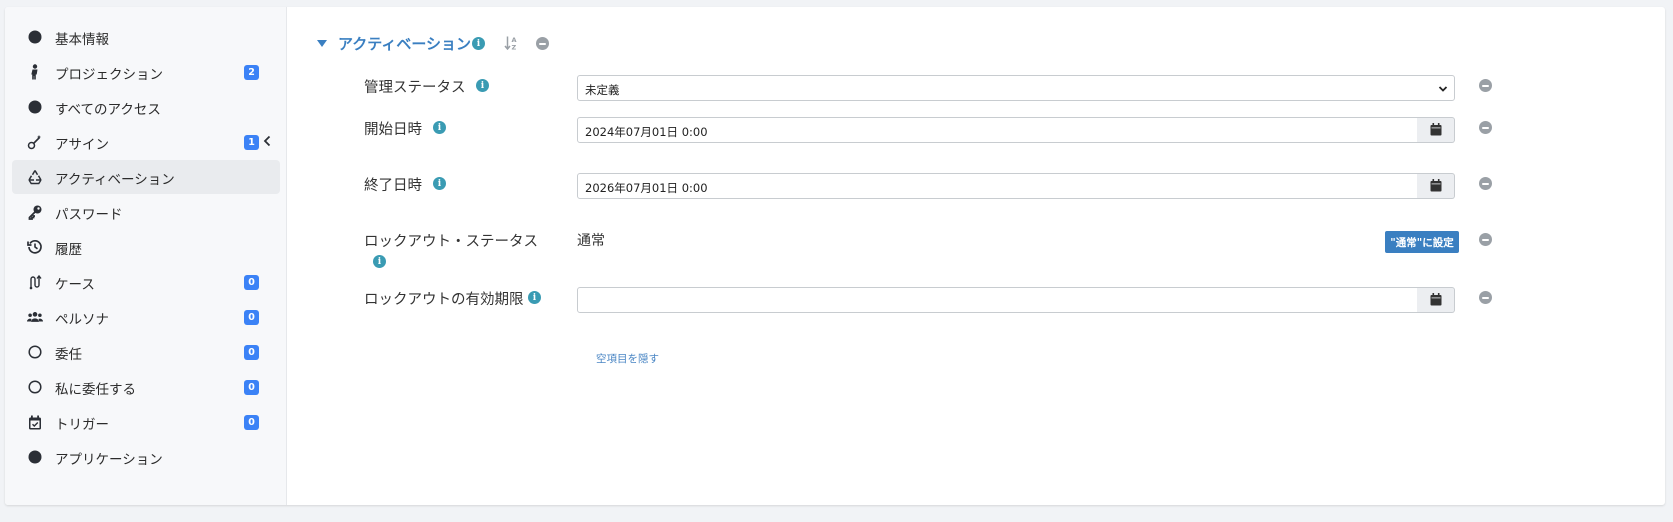 The image size is (1673, 522). Describe the element at coordinates (35, 142) in the screenshot. I see `wand-icon` at that location.